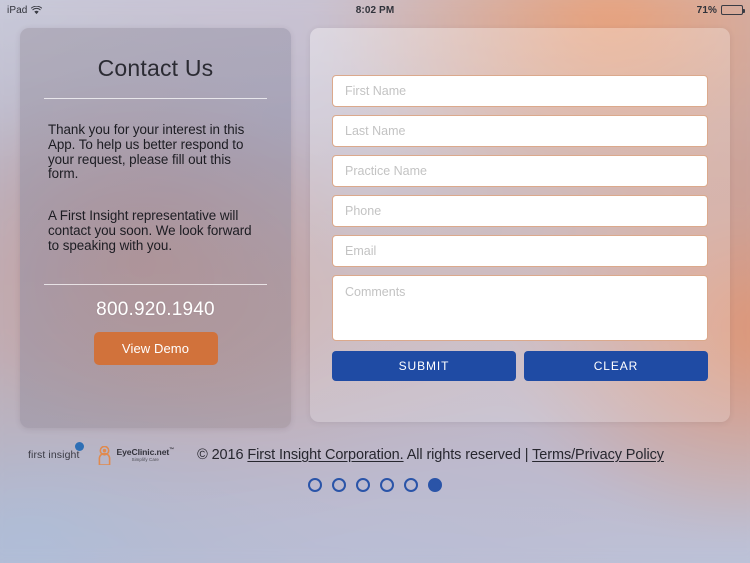  I want to click on email-input, so click(520, 251).